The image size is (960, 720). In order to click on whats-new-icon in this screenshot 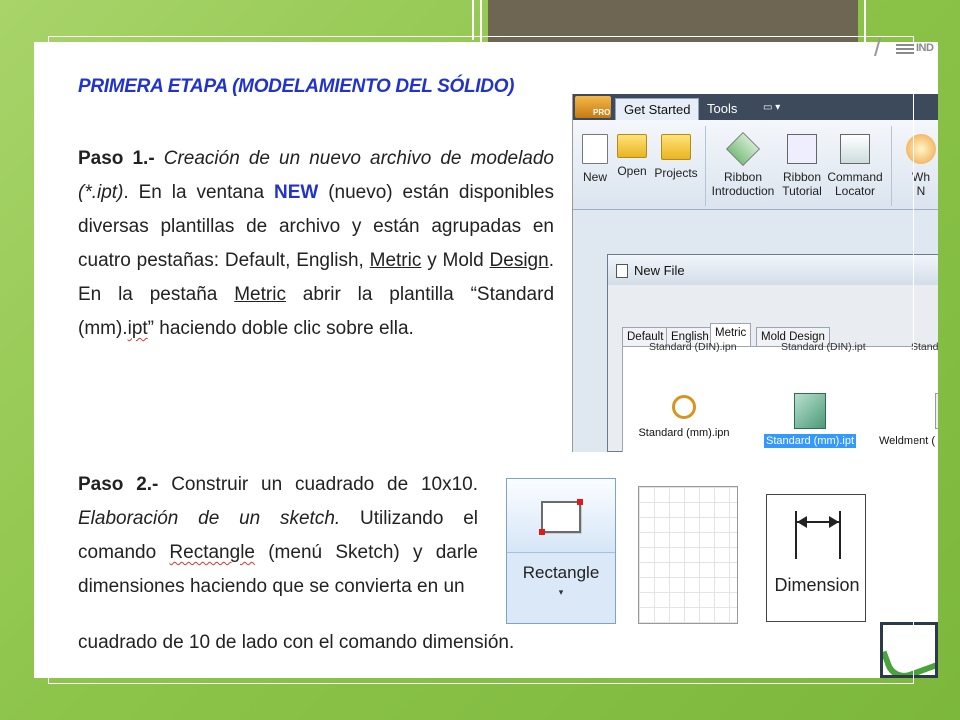, I will do `click(921, 149)`.